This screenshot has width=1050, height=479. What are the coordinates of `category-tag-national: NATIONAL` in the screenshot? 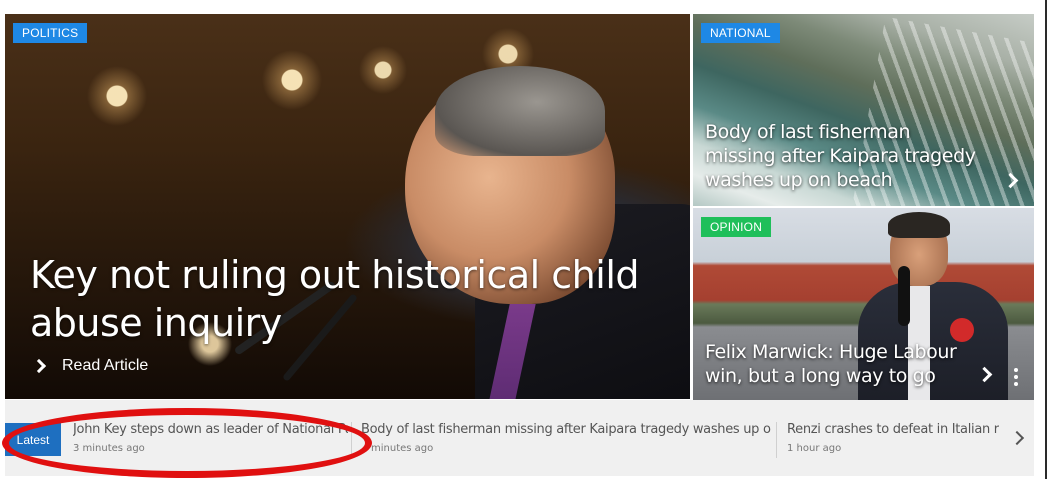 It's located at (740, 33).